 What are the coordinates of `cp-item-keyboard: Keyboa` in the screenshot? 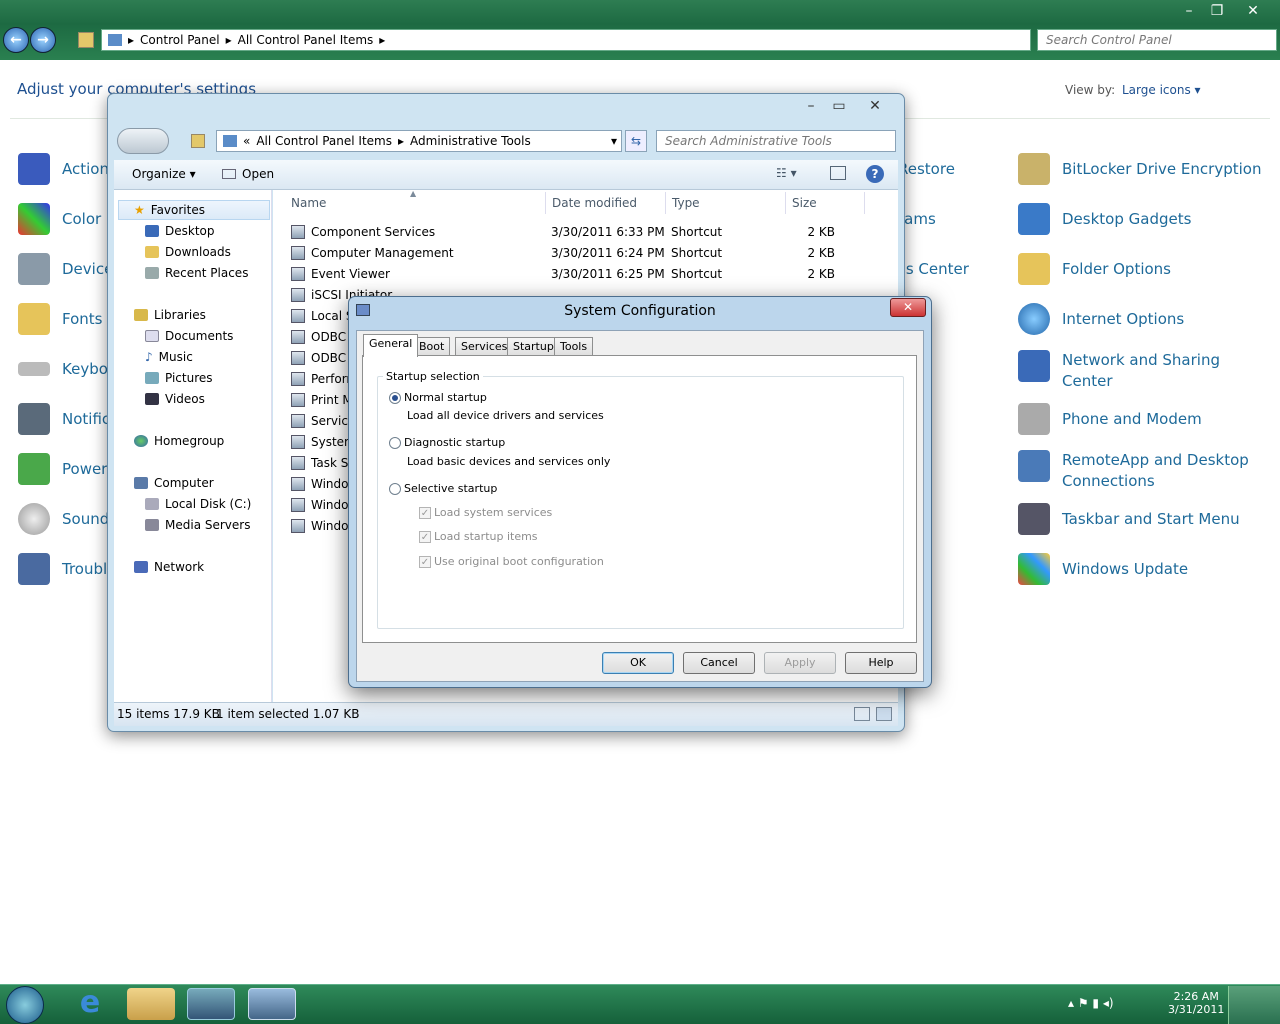 It's located at (67, 365).